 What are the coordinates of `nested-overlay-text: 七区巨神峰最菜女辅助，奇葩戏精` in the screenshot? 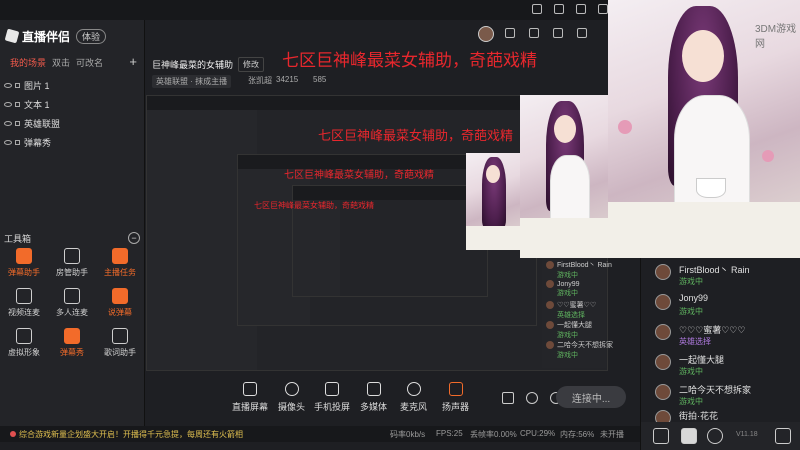 It's located at (416, 135).